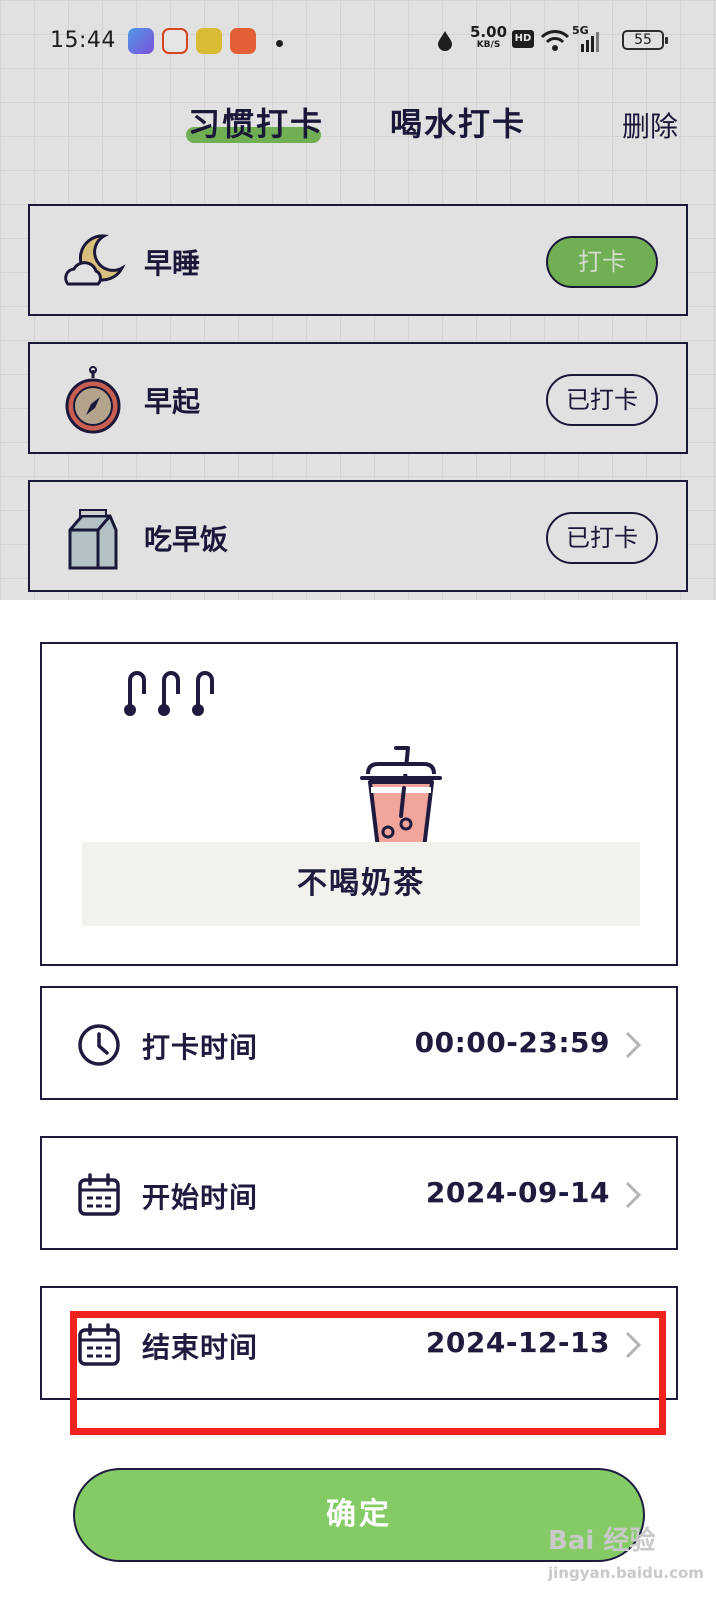  What do you see at coordinates (489, 37) in the screenshot?
I see `network-speed: 5.00 KB/S` at bounding box center [489, 37].